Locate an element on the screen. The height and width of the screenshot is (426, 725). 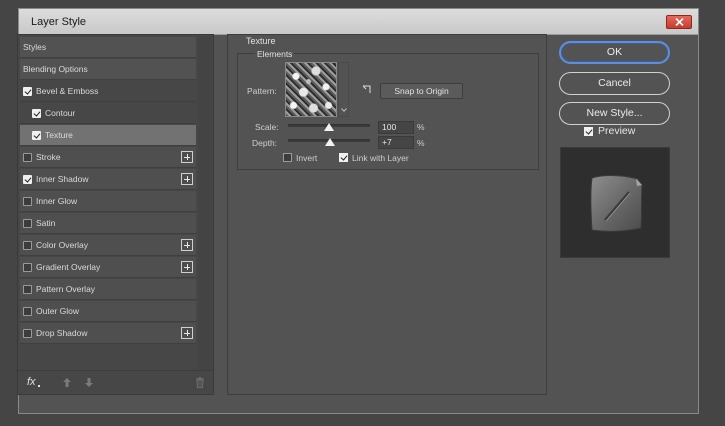
link-with-layer-checkbox is located at coordinates (343, 157).